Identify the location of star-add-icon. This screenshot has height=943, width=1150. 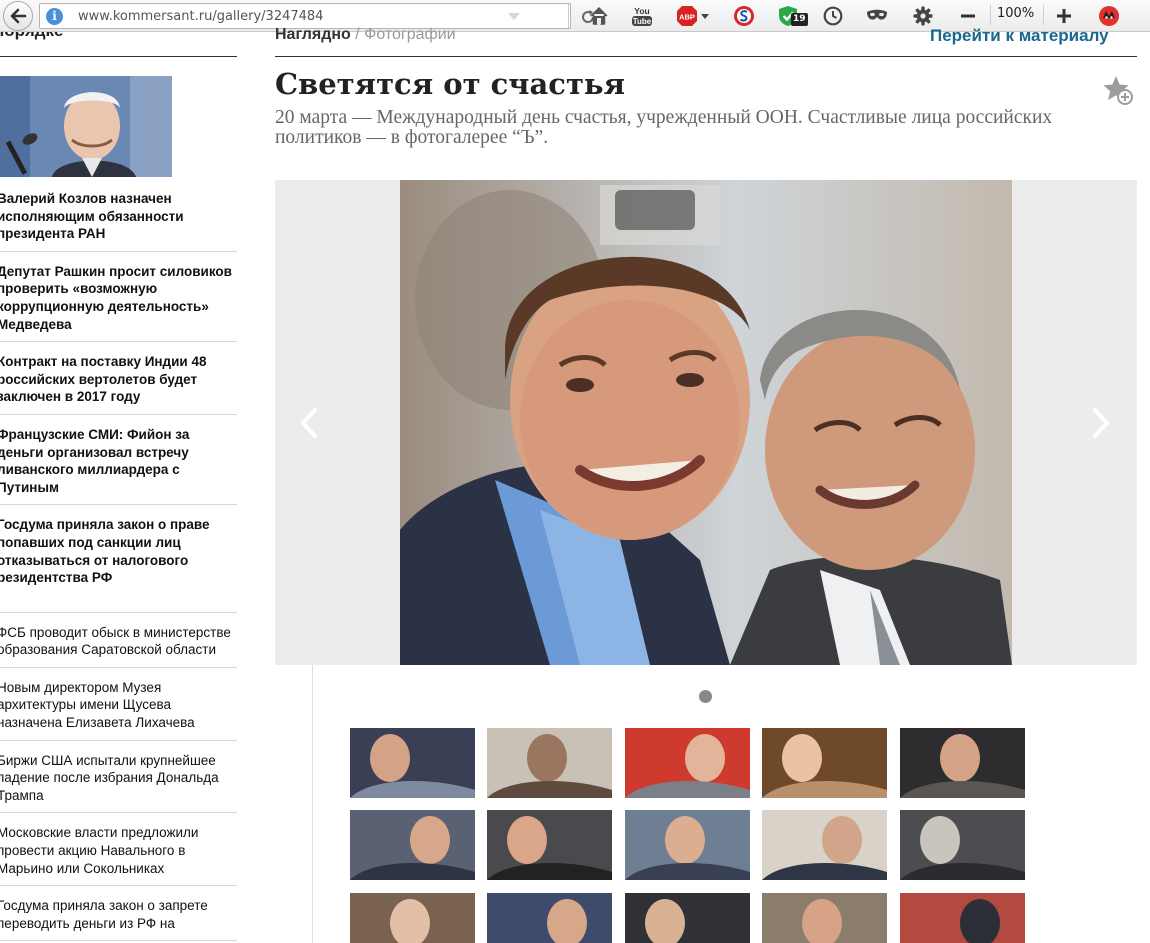
(1118, 90).